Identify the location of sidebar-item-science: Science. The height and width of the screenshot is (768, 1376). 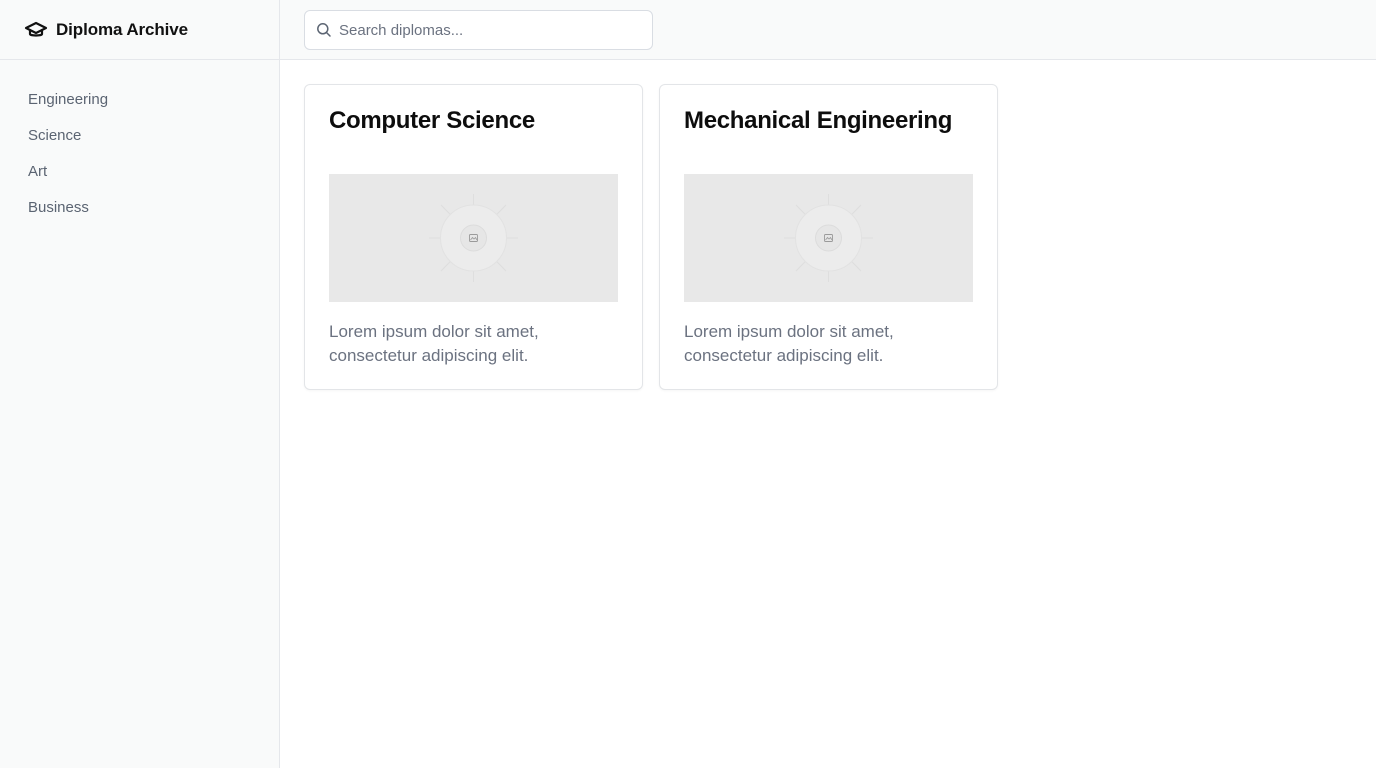
(139, 136).